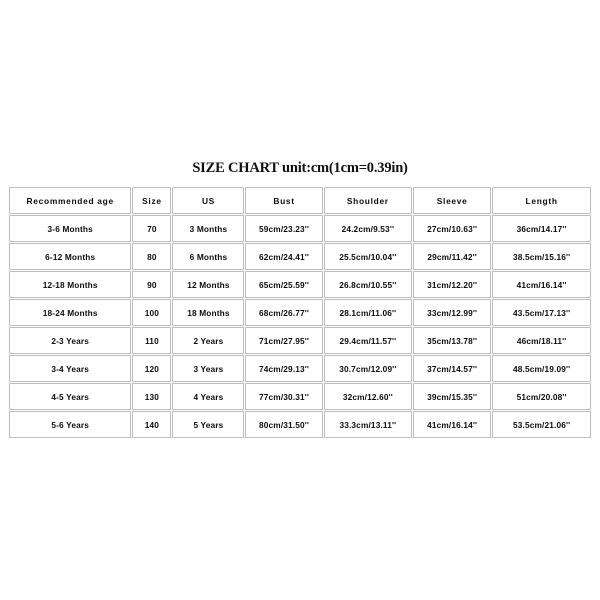 The height and width of the screenshot is (600, 600). Describe the element at coordinates (541, 228) in the screenshot. I see `cell-length: 36cm/14.17''` at that location.